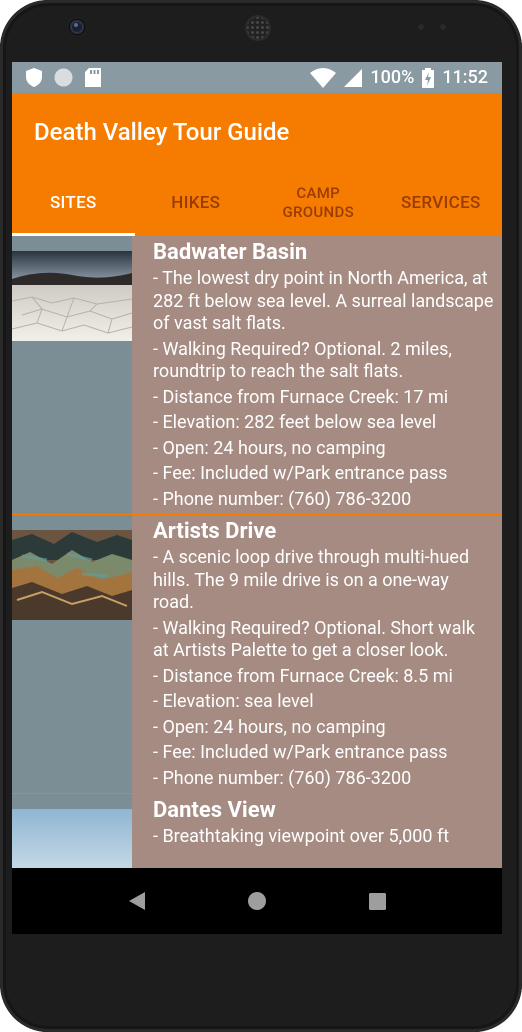 Image resolution: width=522 pixels, height=1032 pixels. I want to click on back-button, so click(137, 901).